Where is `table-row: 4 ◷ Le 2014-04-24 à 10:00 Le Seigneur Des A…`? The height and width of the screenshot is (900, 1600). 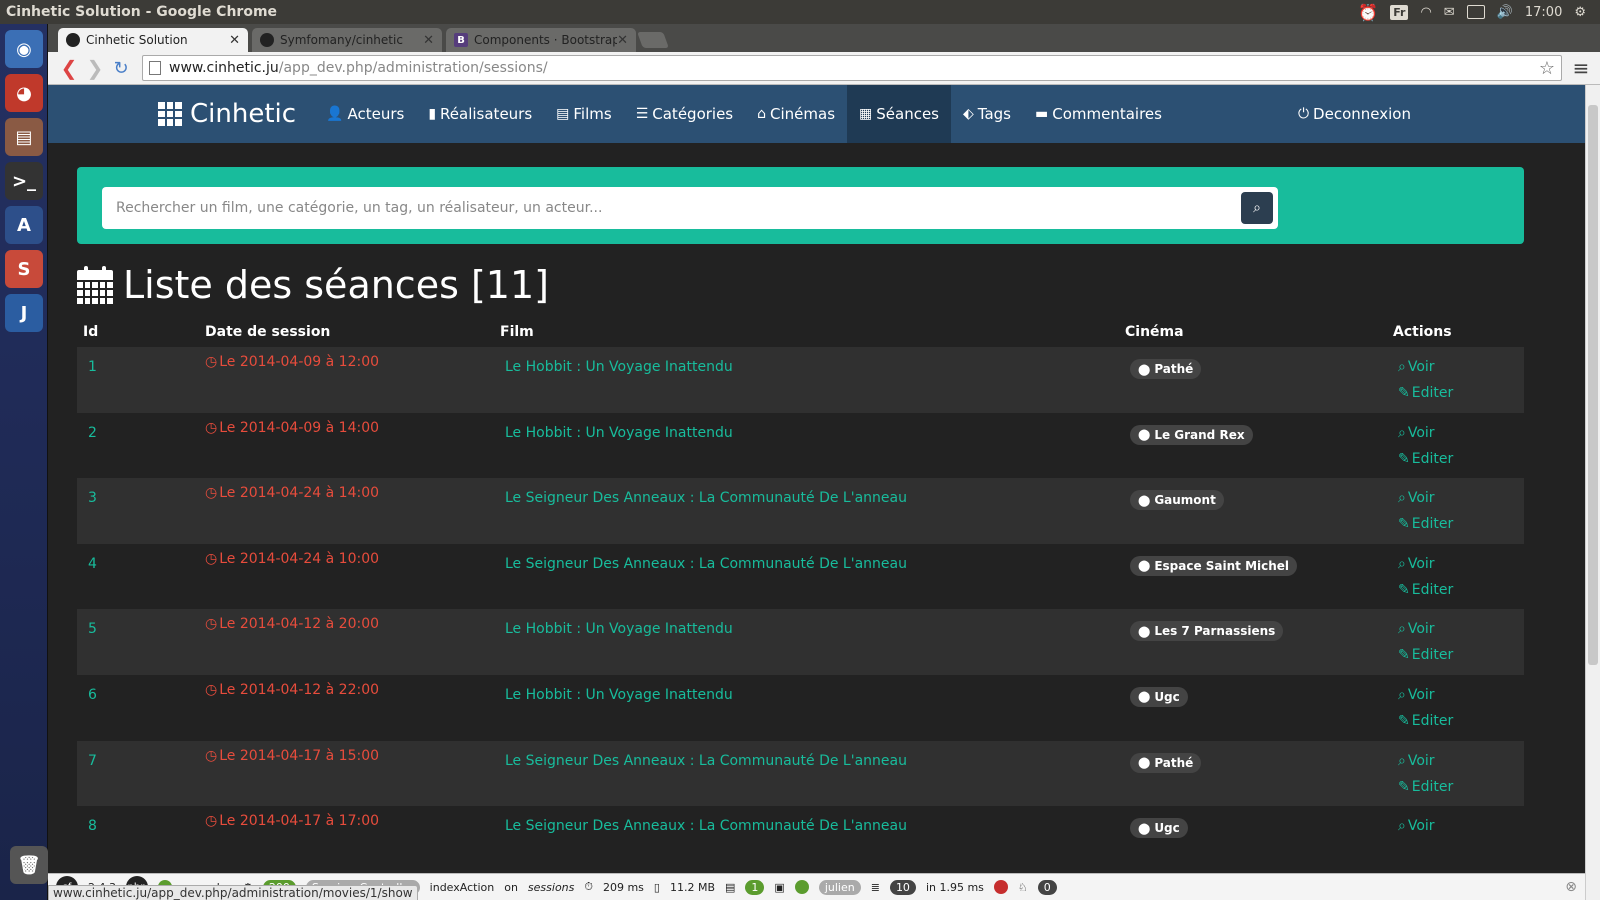 table-row: 4 ◷ Le 2014-04-24 à 10:00 Le Seigneur Des A… is located at coordinates (800, 577).